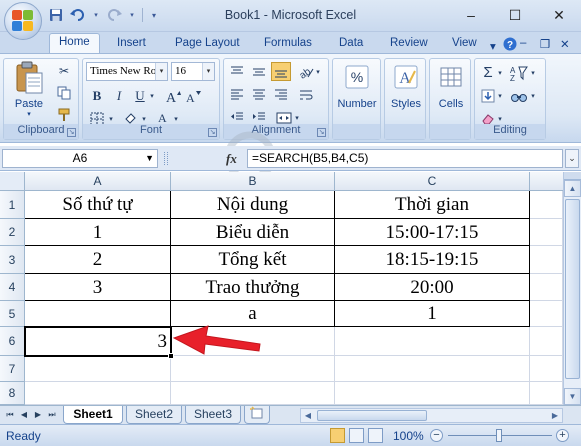 Image resolution: width=581 pixels, height=446 pixels. What do you see at coordinates (562, 435) in the screenshot?
I see `zoom-in-button: +` at bounding box center [562, 435].